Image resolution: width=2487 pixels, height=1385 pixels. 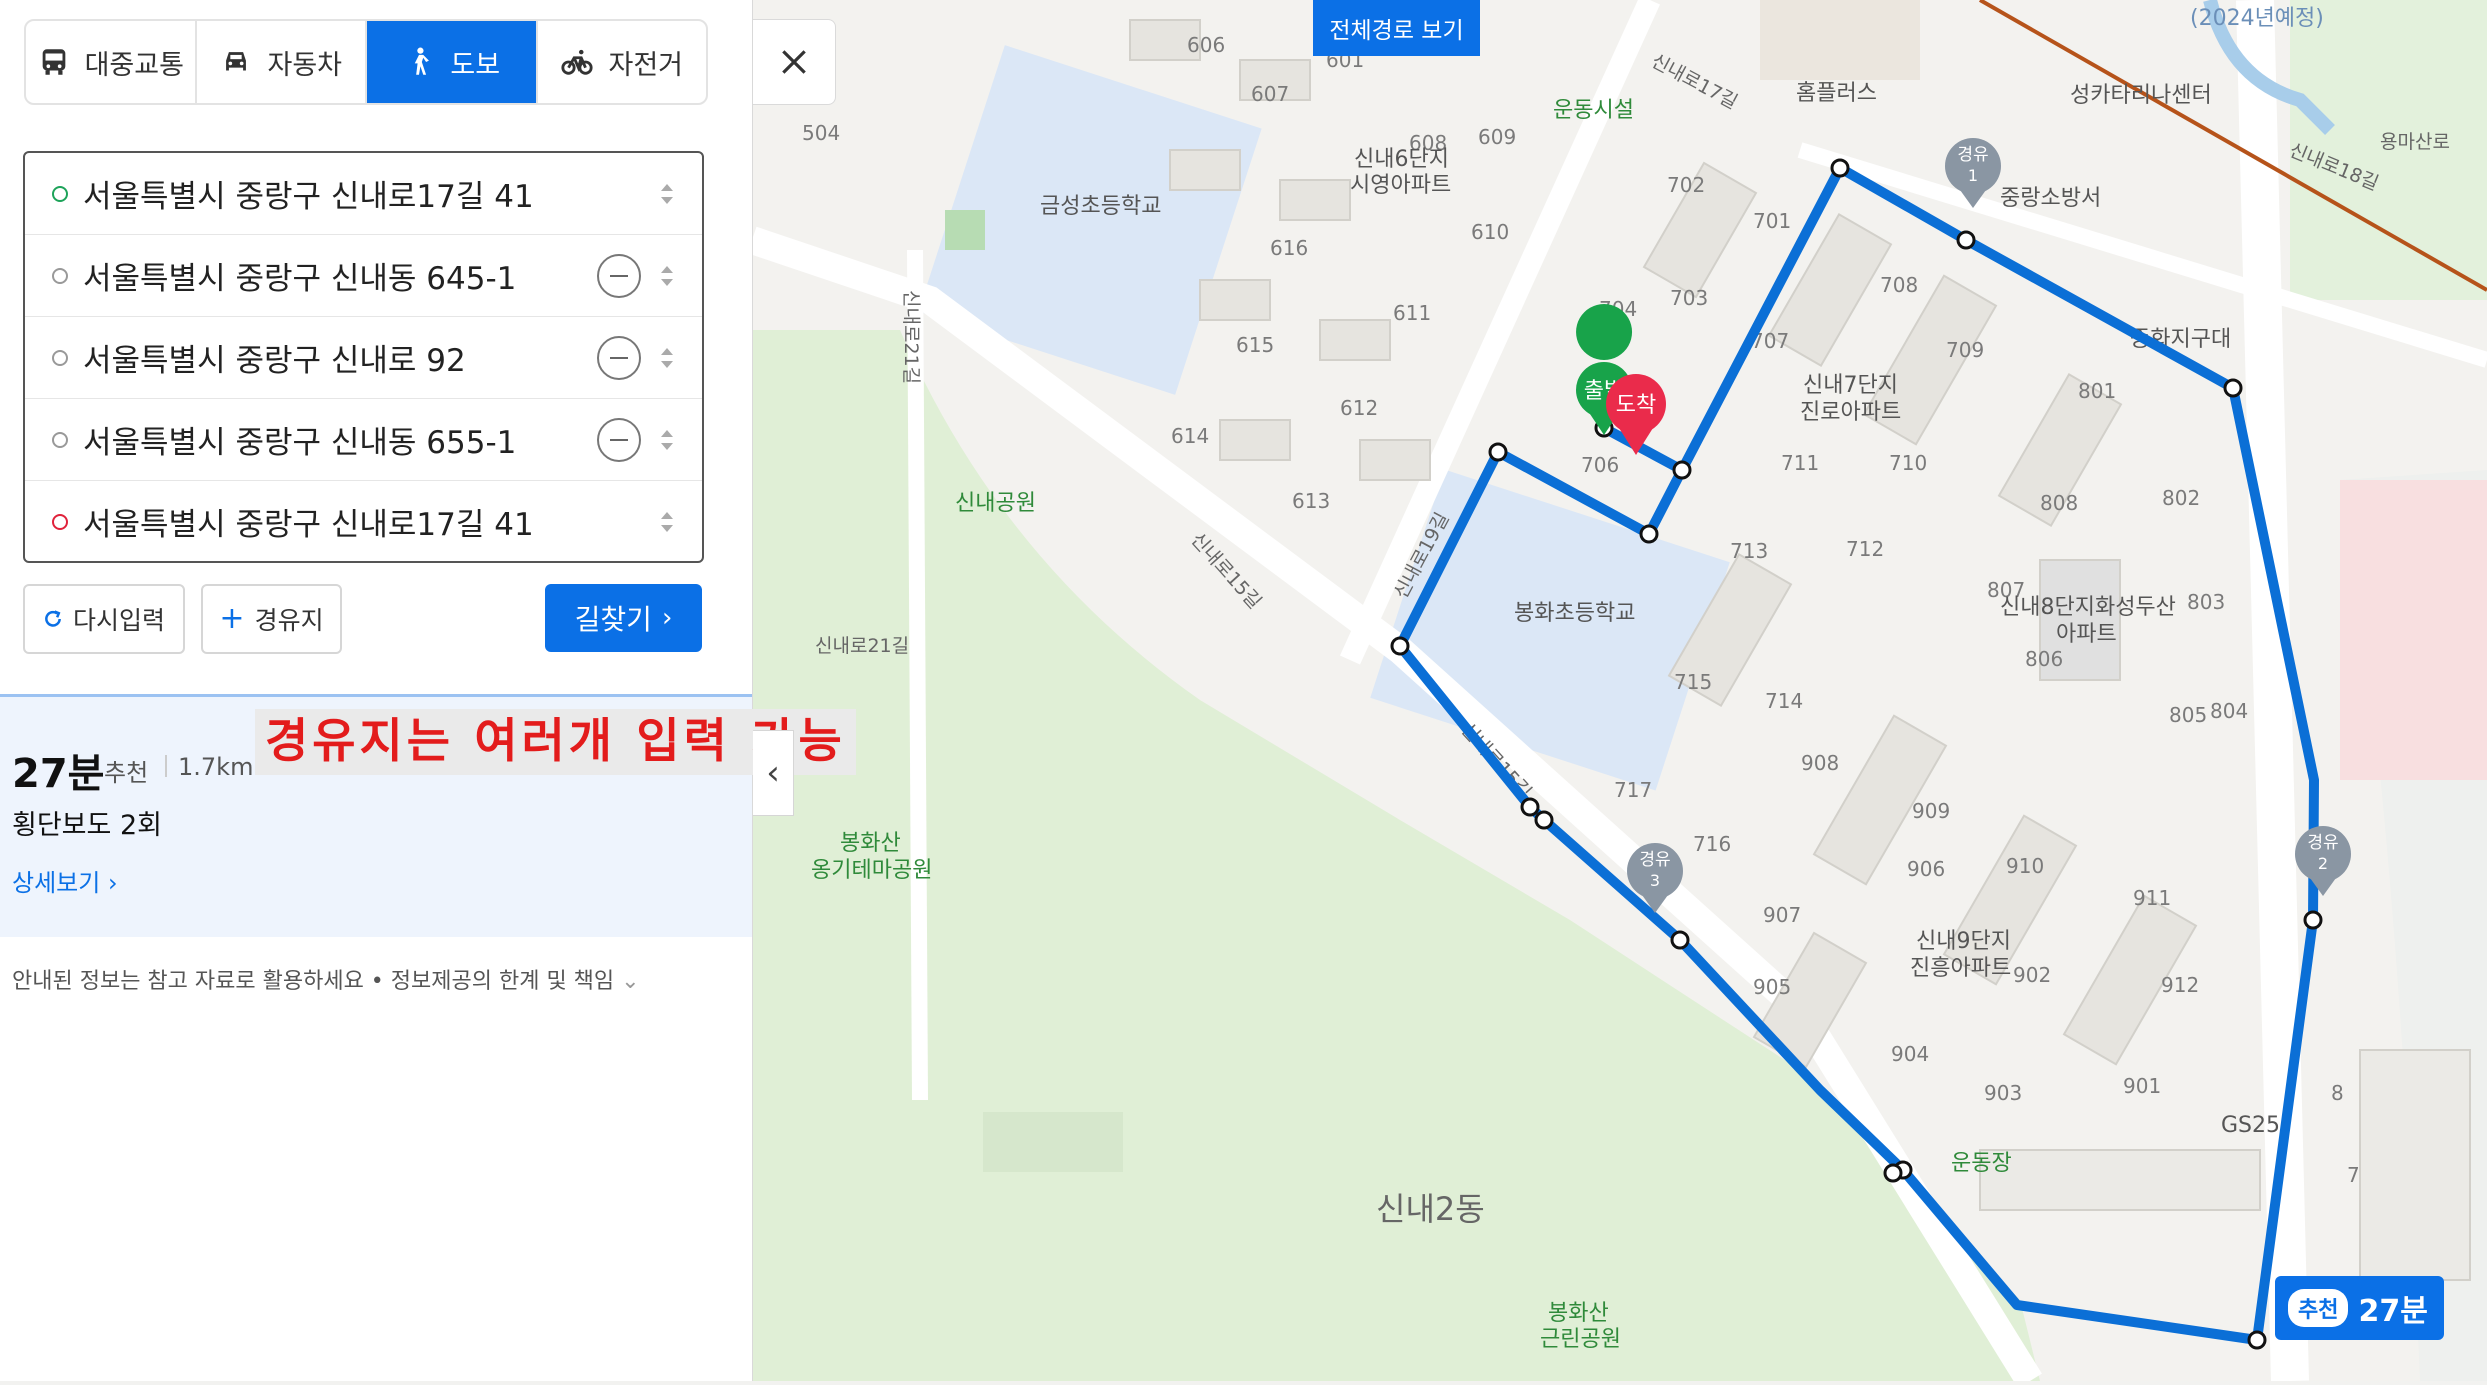 What do you see at coordinates (1749, 551) in the screenshot?
I see `block-number-label: 713` at bounding box center [1749, 551].